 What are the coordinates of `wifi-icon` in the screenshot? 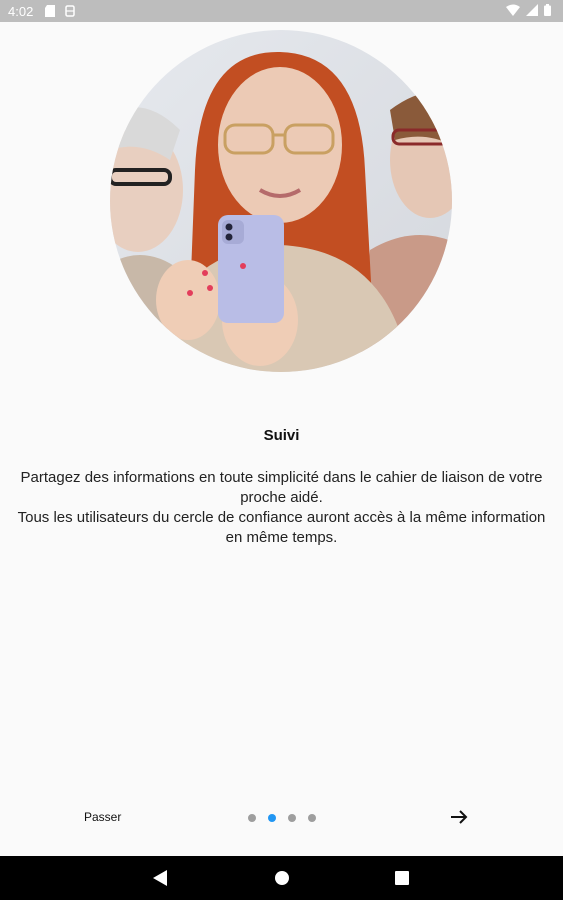 It's located at (513, 11).